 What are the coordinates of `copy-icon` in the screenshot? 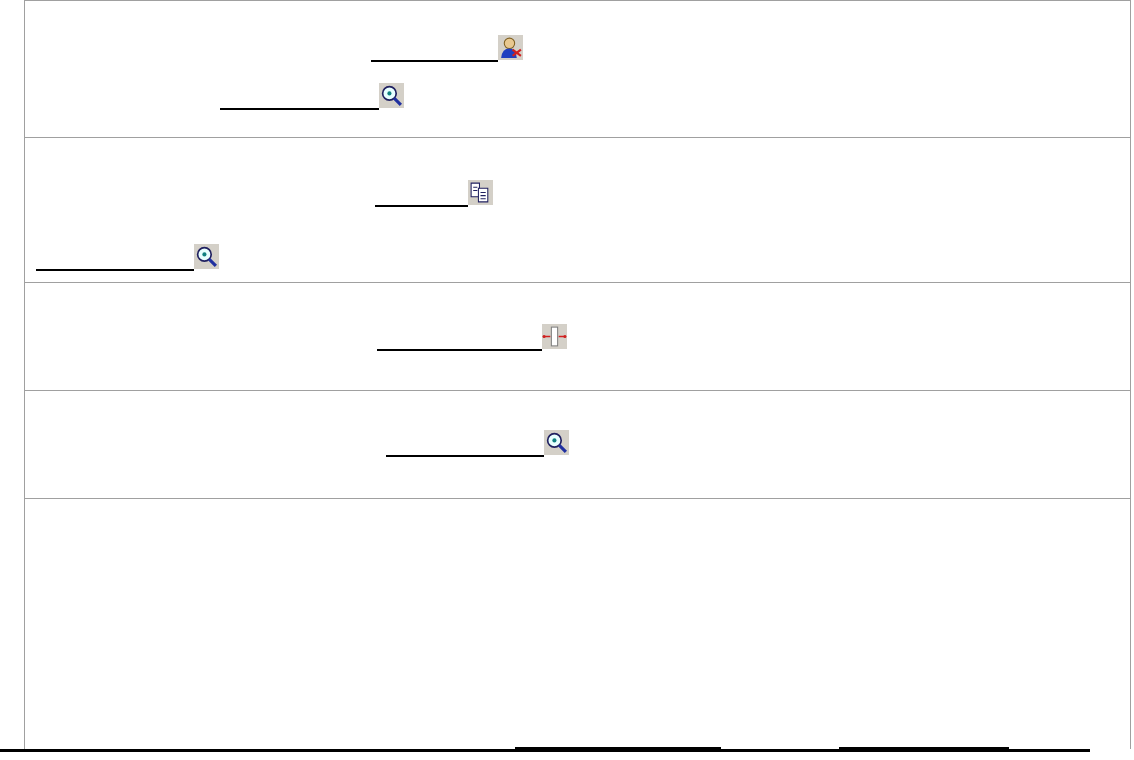 It's located at (480, 192).